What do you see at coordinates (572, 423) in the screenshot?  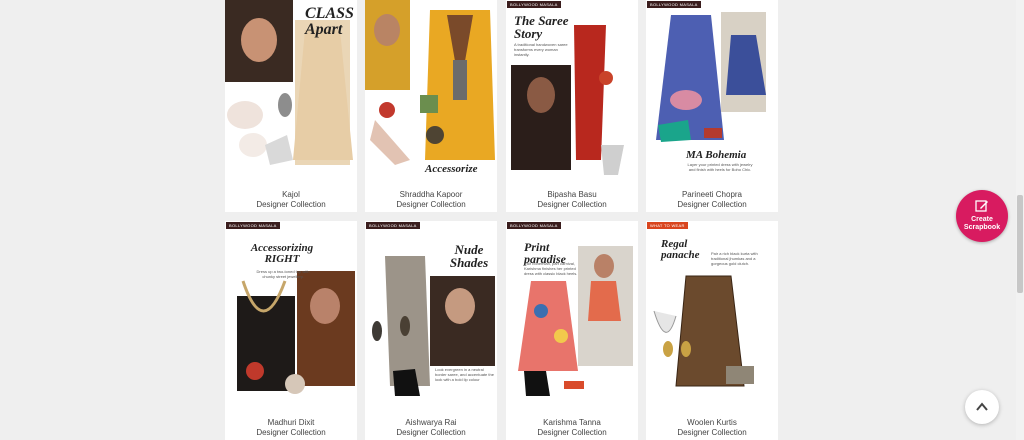 I see `card-title: Karishma Tanna` at bounding box center [572, 423].